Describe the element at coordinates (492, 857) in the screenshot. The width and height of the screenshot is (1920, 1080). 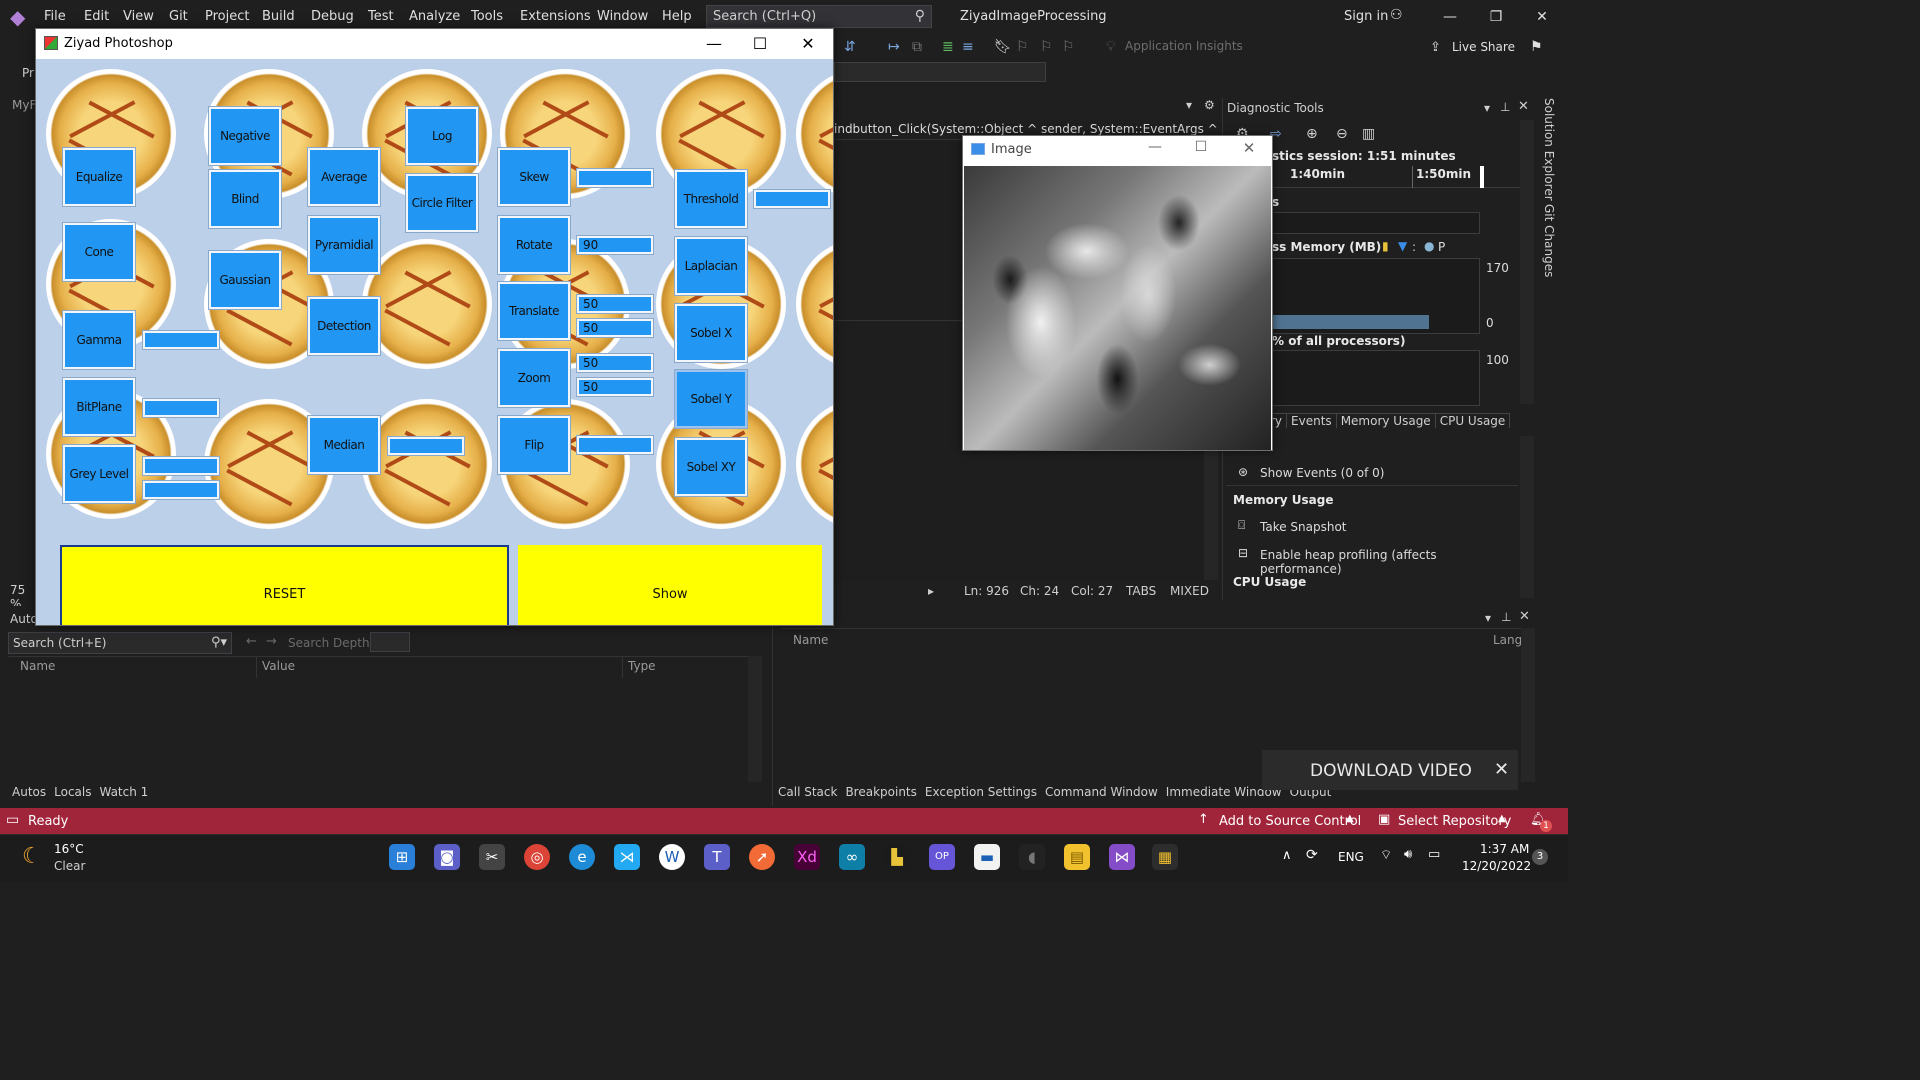
I see `snipping-tool-icon: ✂` at that location.